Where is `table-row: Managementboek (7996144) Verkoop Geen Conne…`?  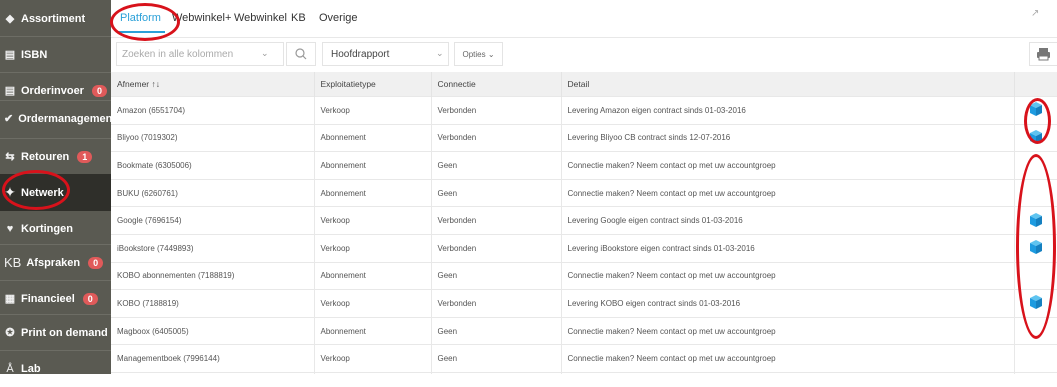 table-row: Managementboek (7996144) Verkoop Geen Conne… is located at coordinates (584, 358).